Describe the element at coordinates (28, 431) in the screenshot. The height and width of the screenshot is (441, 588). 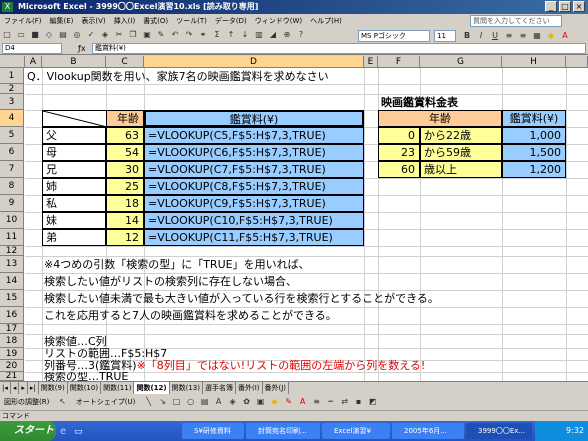
I see `start-button: スタート` at that location.